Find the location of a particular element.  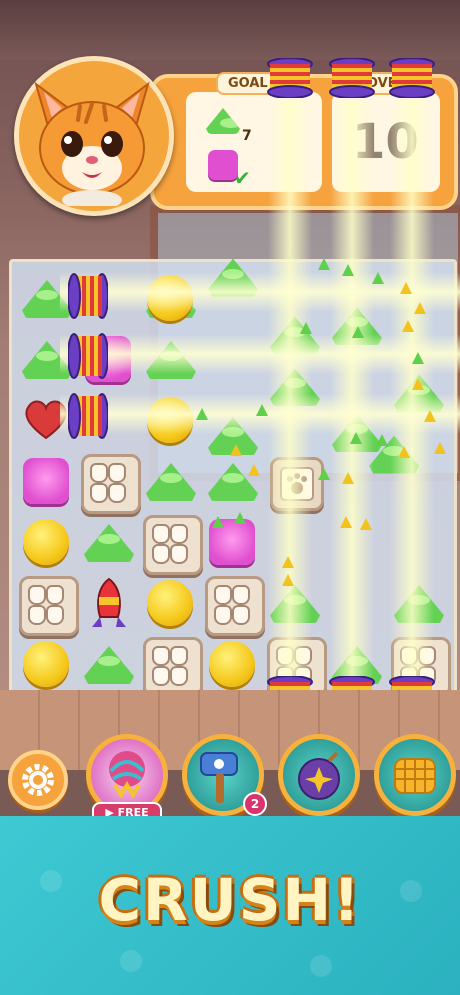

bomb-icon is located at coordinates (319, 775).